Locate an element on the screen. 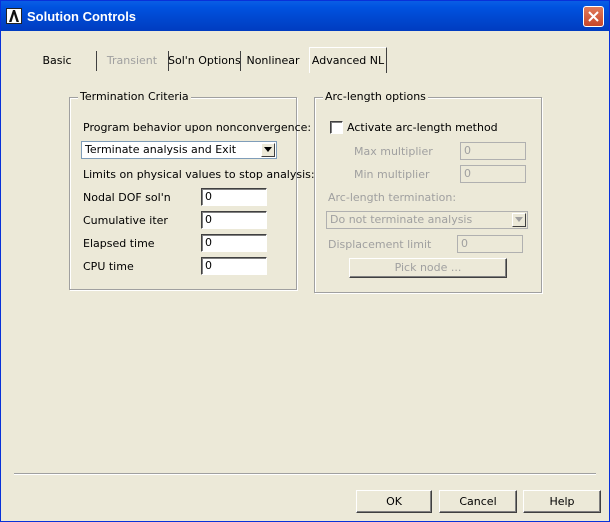 The width and height of the screenshot is (610, 522). close-icon is located at coordinates (593, 16).